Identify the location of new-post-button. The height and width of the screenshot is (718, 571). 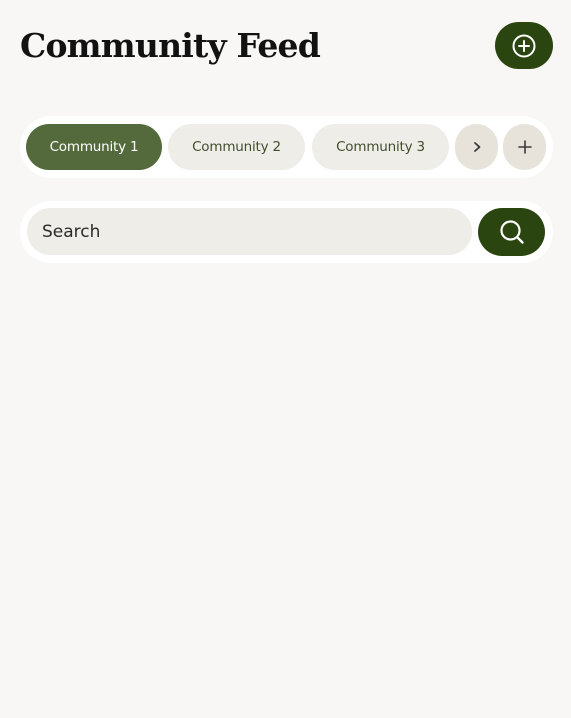
(524, 45).